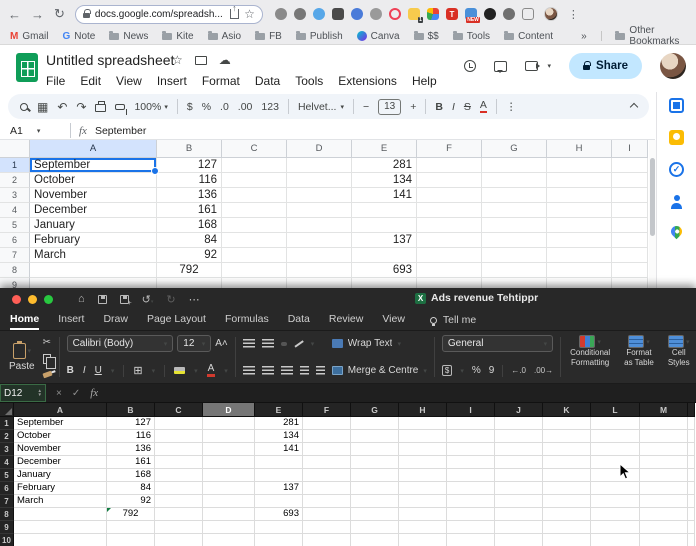  Describe the element at coordinates (299, 320) in the screenshot. I see `excel-tab-data: Data` at that location.